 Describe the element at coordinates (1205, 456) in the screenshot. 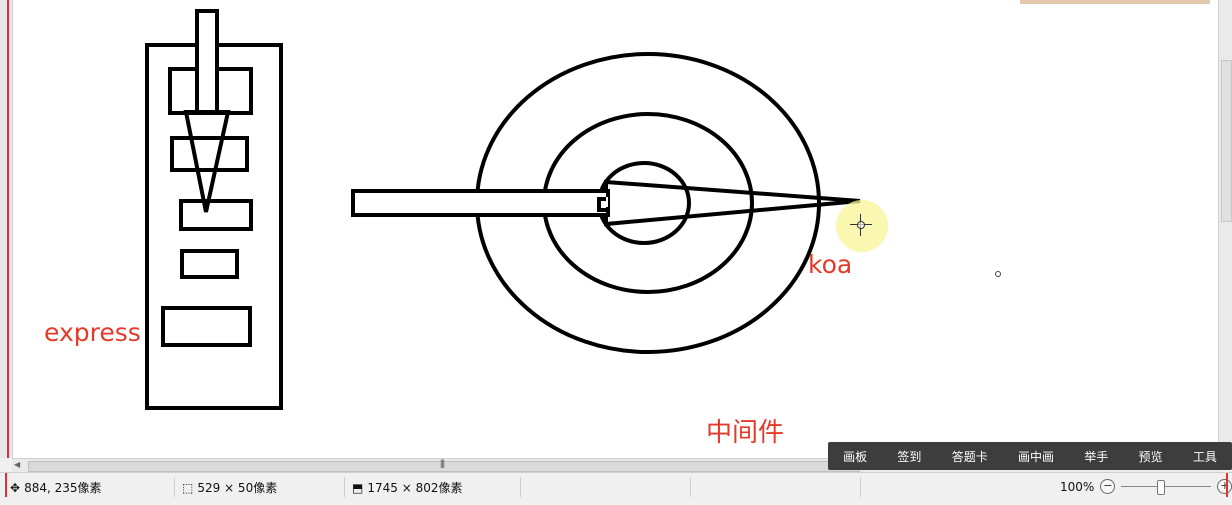

I see `toolbar-button-tools: 工具` at that location.